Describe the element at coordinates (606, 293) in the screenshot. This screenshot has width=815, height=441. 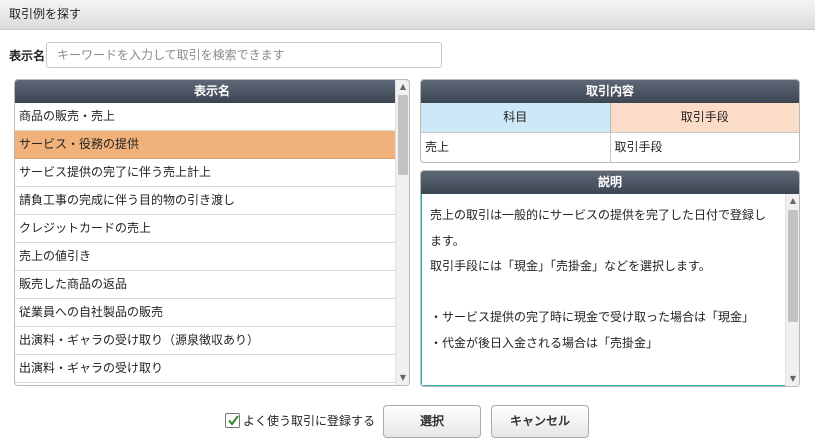
I see `explanation-line` at that location.